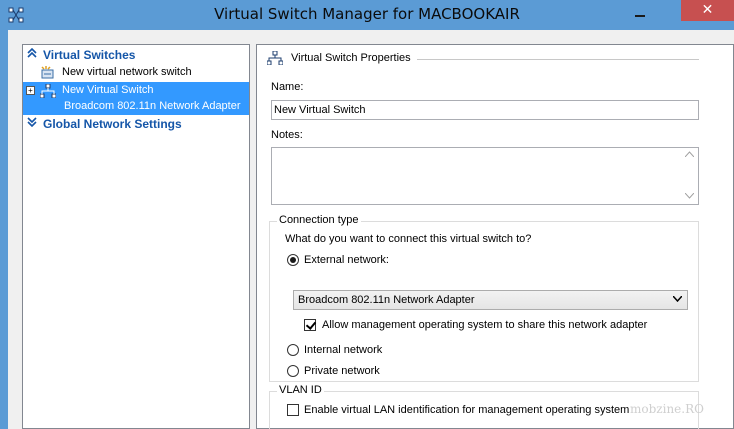 This screenshot has width=734, height=429. Describe the element at coordinates (386, 300) in the screenshot. I see `external-adapter-value: Broadcom 802.11n Network Adapter` at that location.